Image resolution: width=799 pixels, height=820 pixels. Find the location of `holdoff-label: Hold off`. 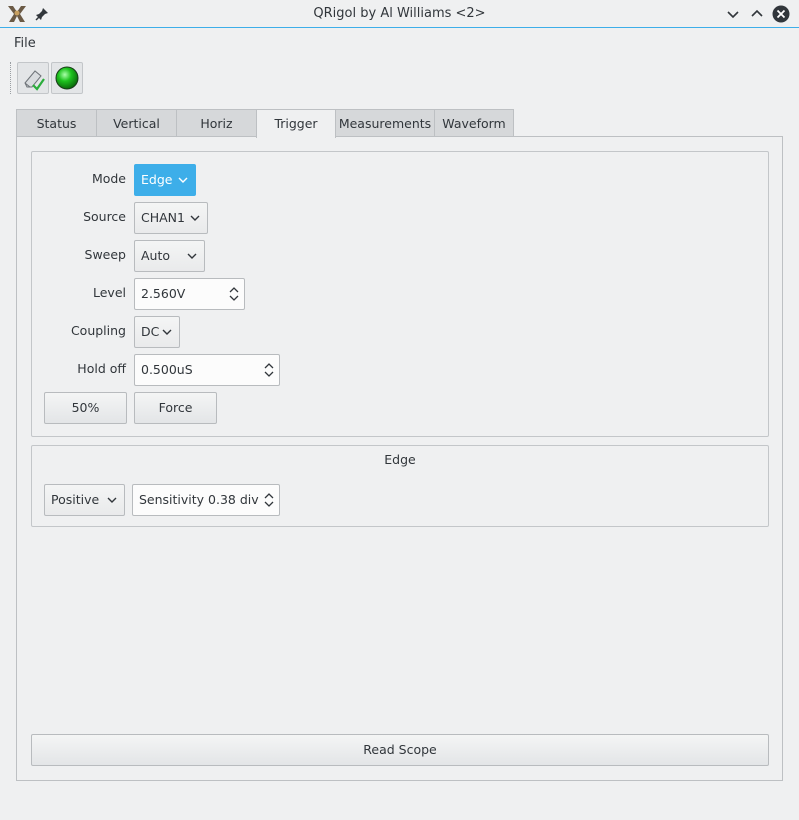

holdoff-label: Hold off is located at coordinates (101, 368).